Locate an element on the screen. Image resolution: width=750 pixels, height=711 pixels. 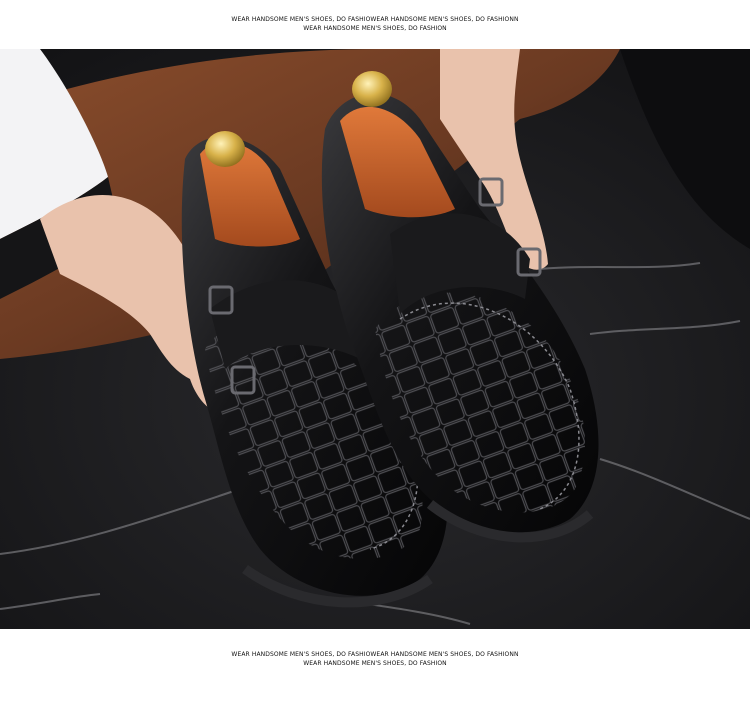
footer-caption-line-2: WEAR HANDSOME MEN'S SHOES, DO FASHION is located at coordinates (375, 663).